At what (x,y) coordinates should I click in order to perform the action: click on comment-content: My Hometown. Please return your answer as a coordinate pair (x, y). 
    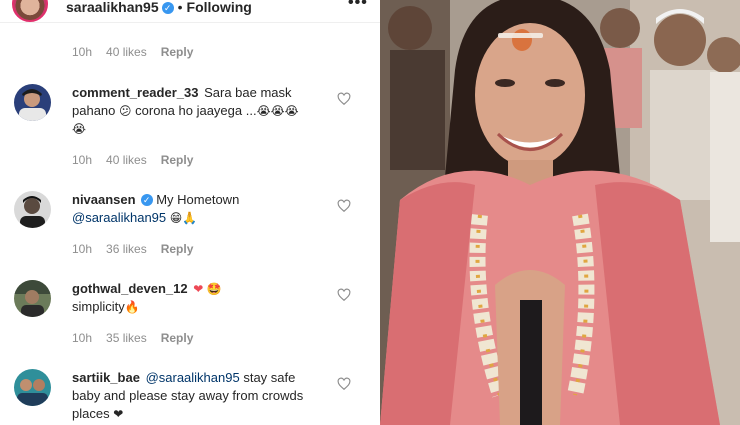
    Looking at the image, I should click on (198, 199).